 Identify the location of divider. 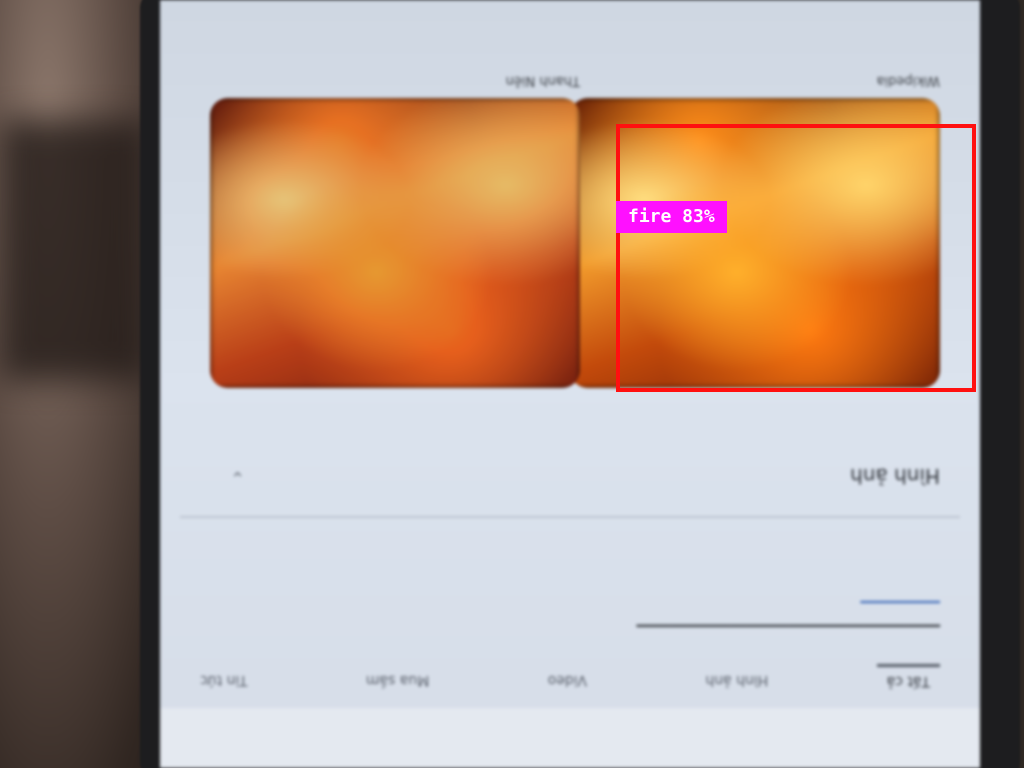
(570, 517).